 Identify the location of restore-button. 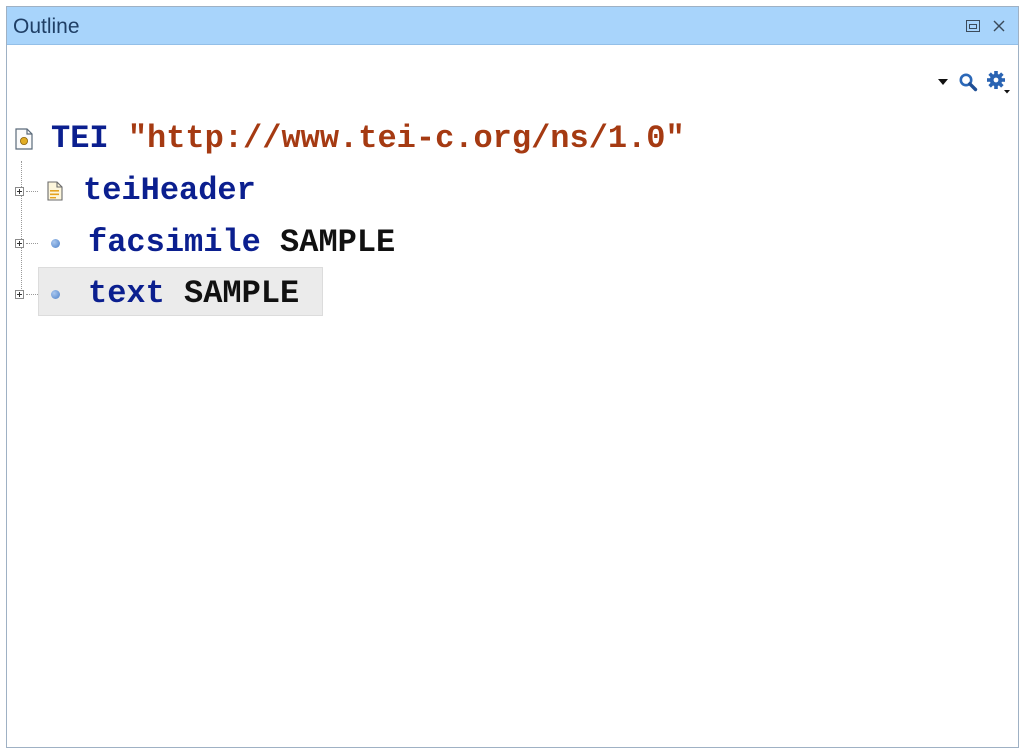
(973, 26).